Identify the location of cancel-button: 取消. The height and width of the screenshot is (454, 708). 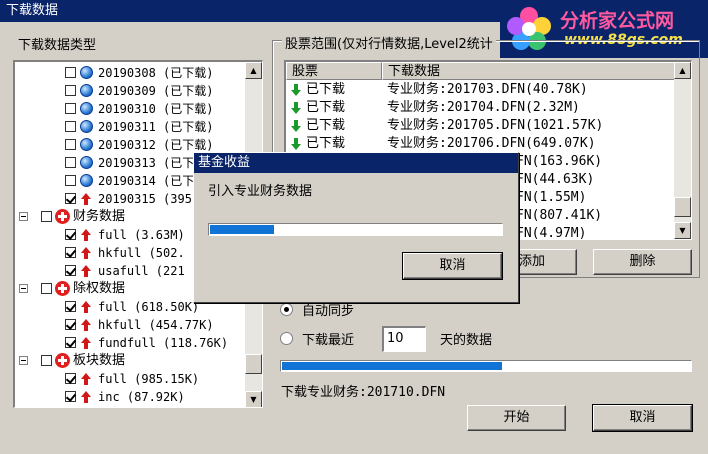
(642, 418).